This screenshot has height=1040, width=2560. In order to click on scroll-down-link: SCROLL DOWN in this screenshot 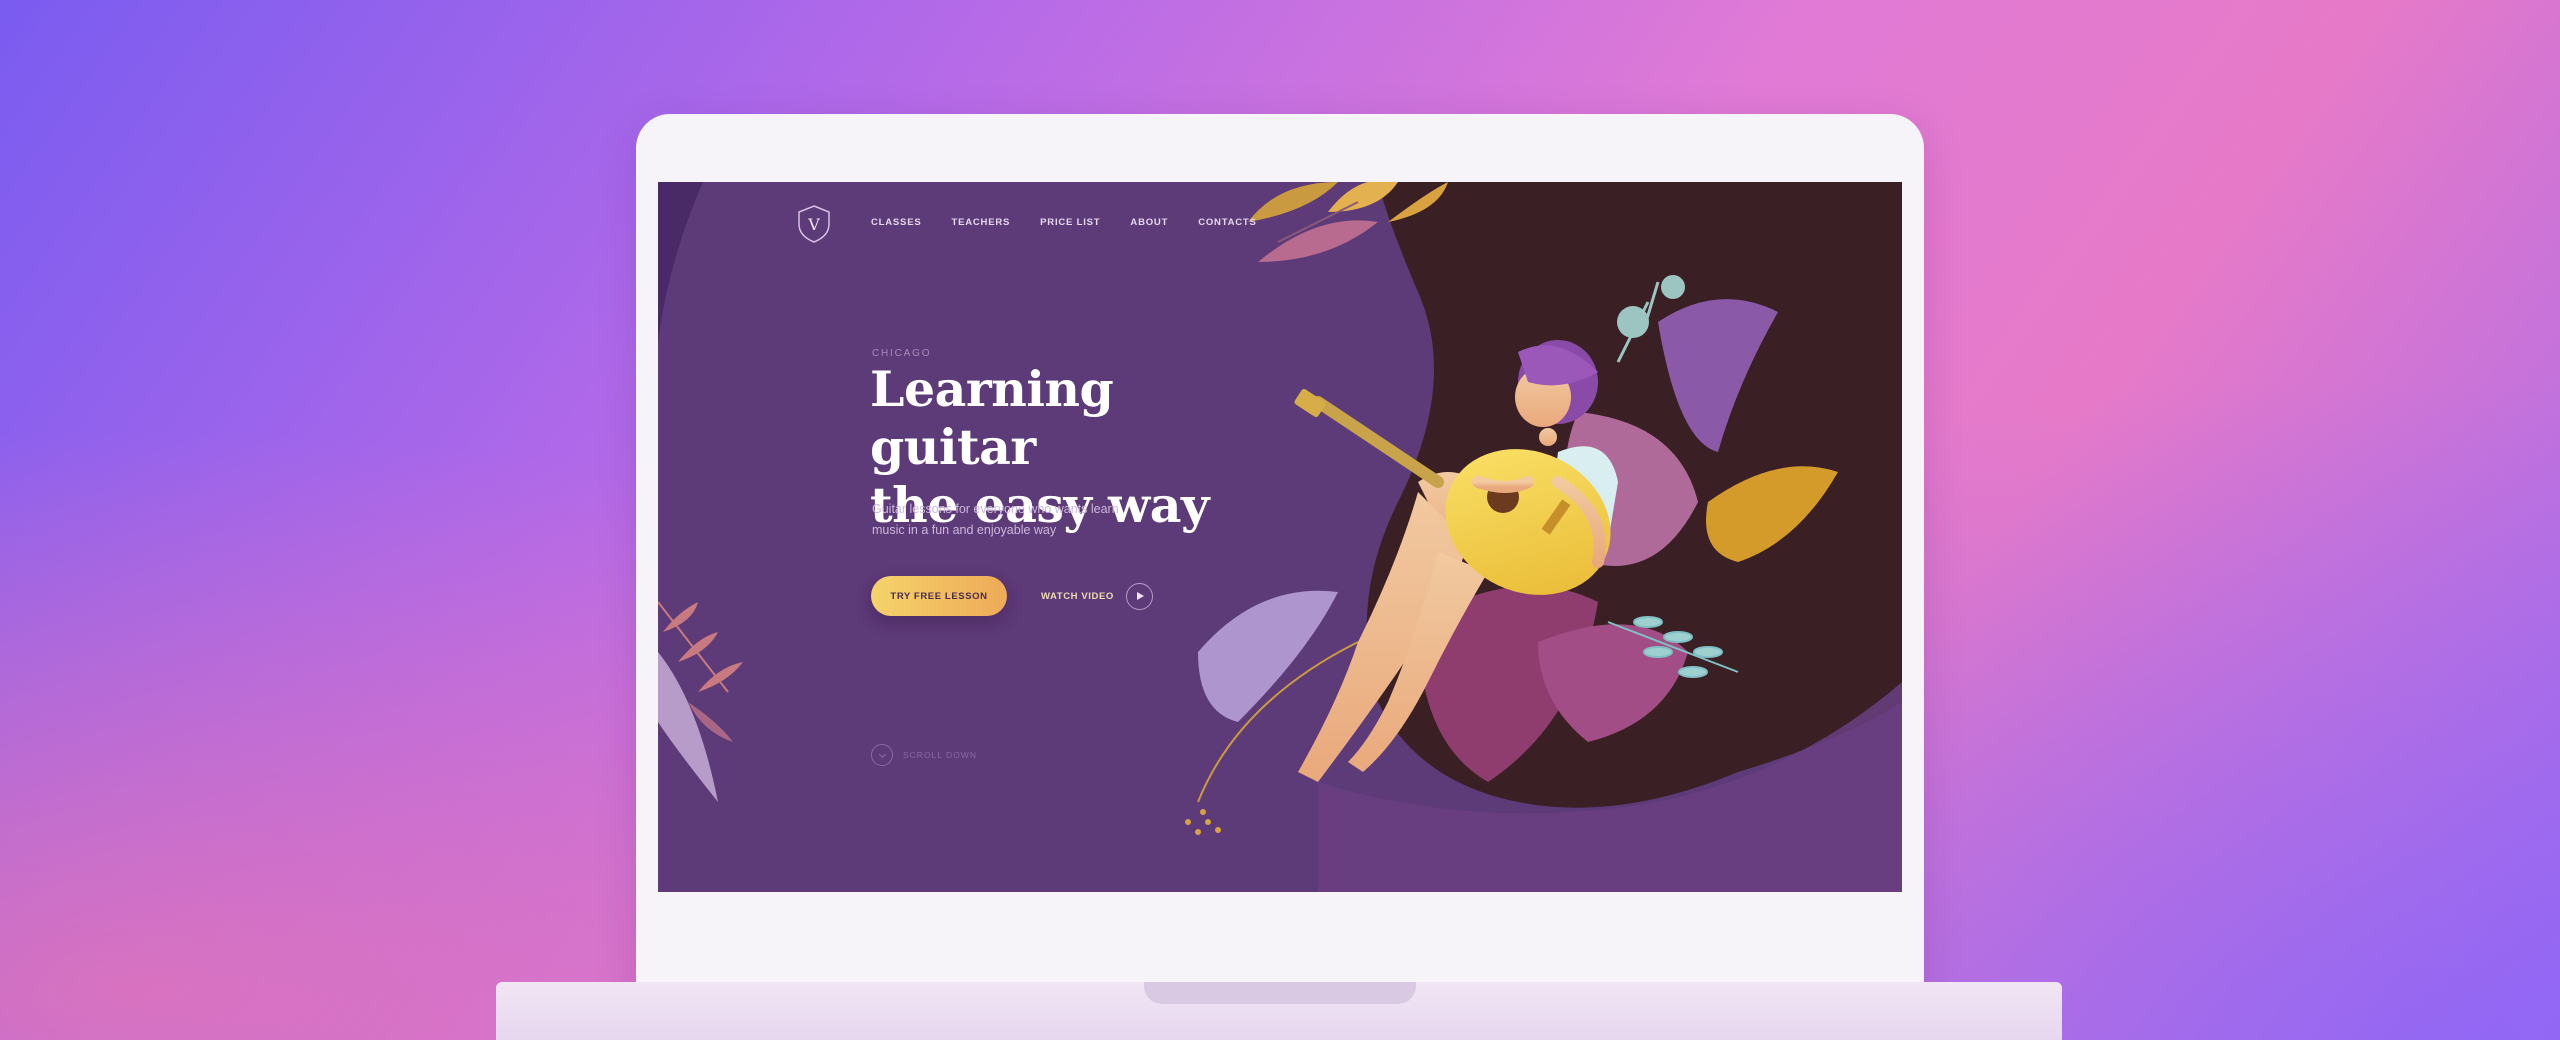, I will do `click(924, 755)`.